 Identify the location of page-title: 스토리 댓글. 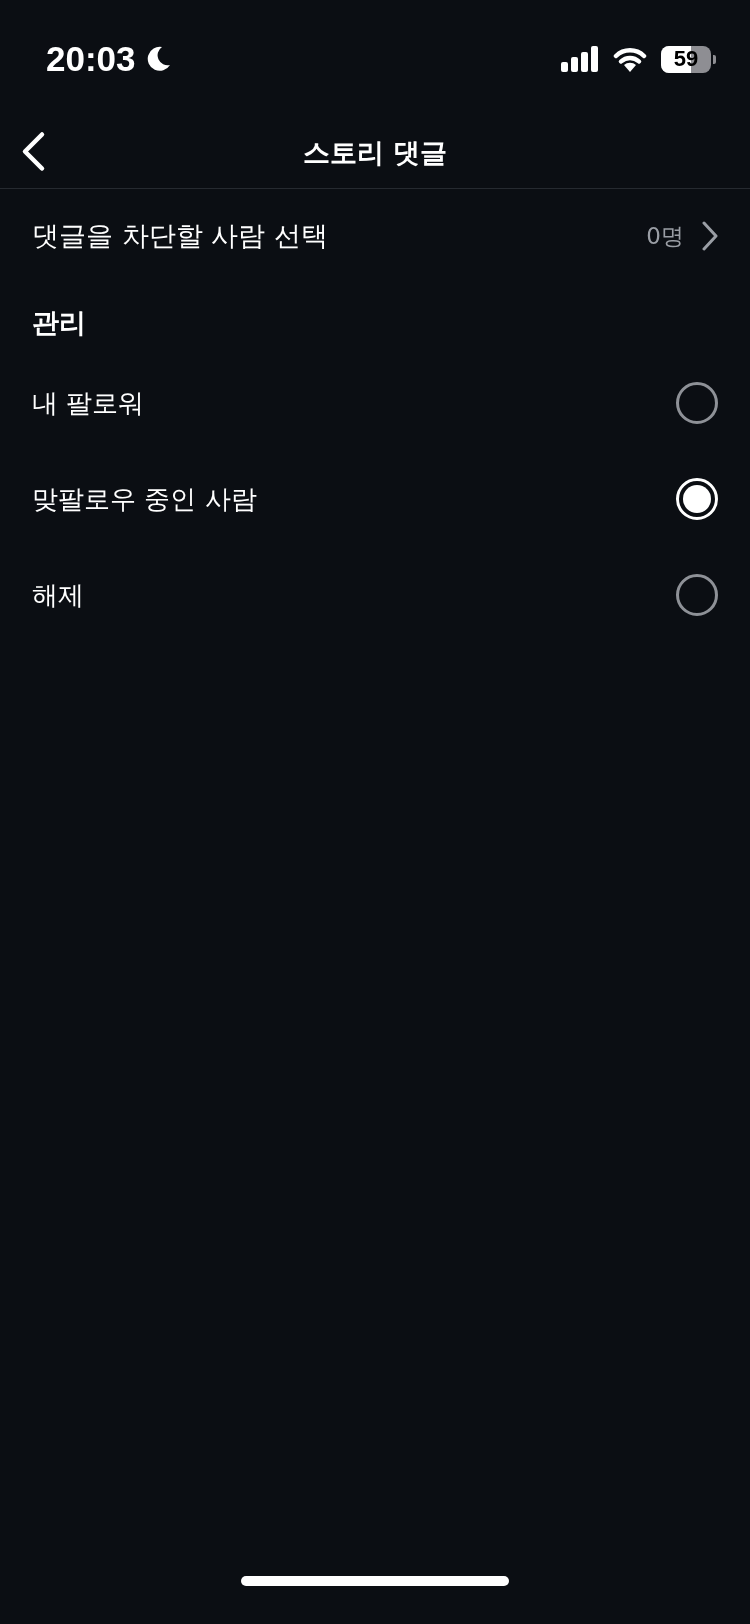
(375, 153).